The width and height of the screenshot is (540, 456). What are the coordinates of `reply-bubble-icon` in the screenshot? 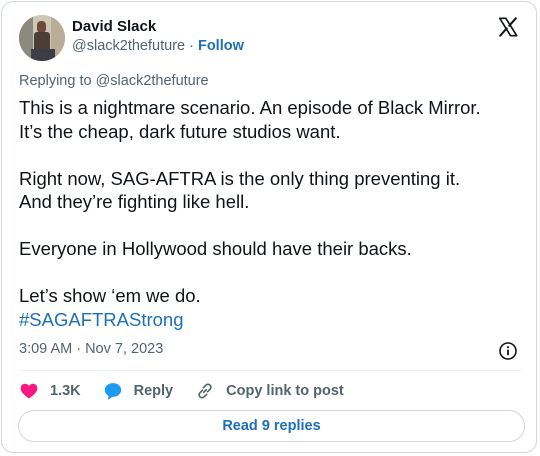 It's located at (112, 391).